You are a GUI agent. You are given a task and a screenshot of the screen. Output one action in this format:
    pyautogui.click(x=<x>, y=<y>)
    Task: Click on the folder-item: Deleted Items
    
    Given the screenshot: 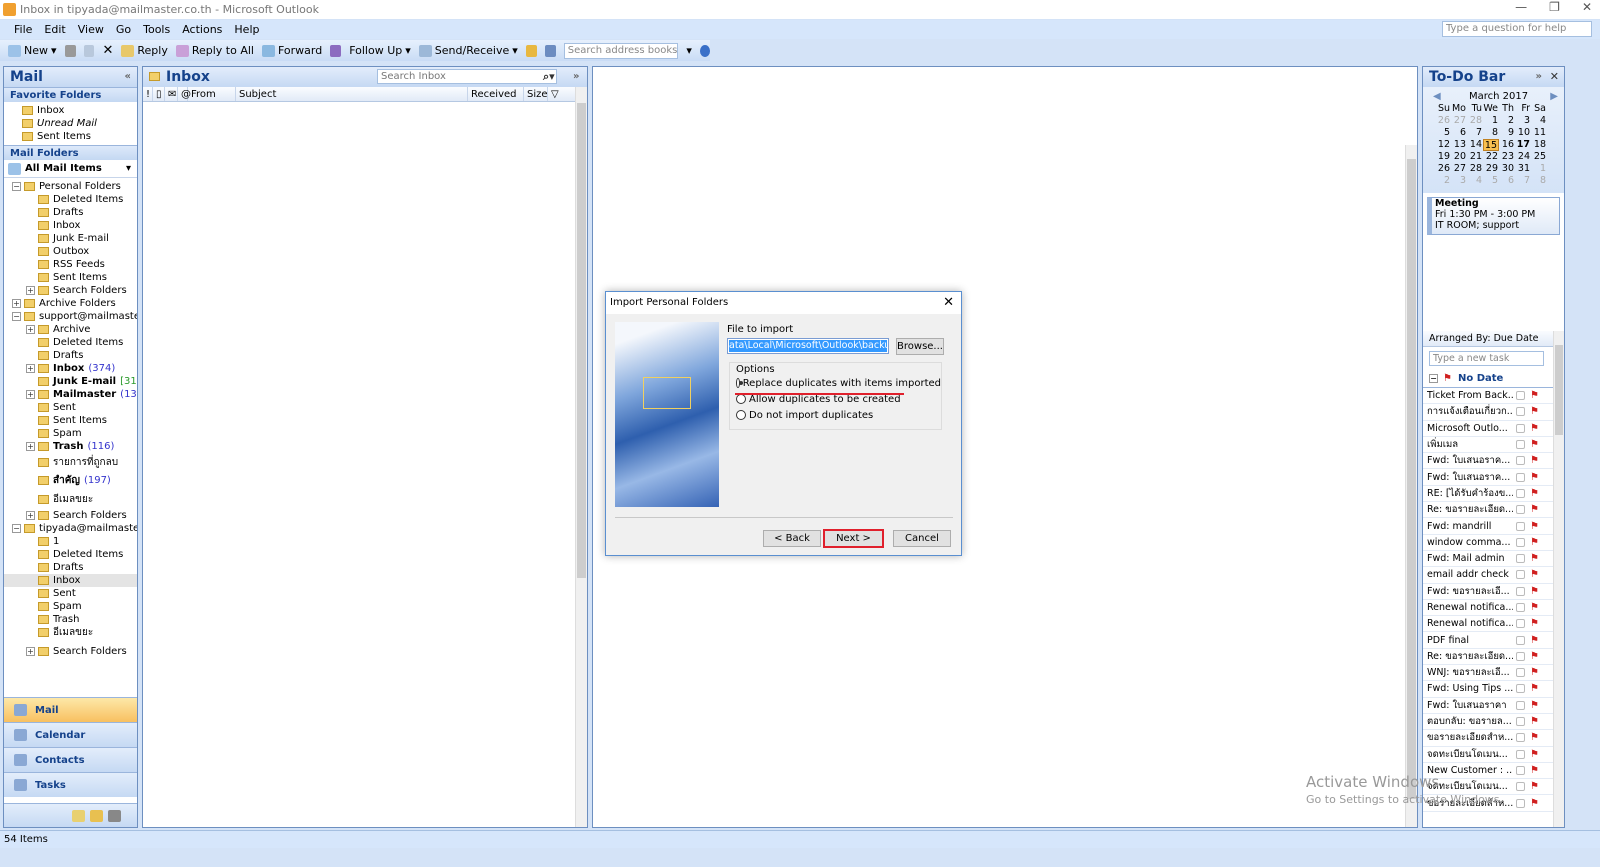 What is the action you would take?
    pyautogui.click(x=70, y=199)
    